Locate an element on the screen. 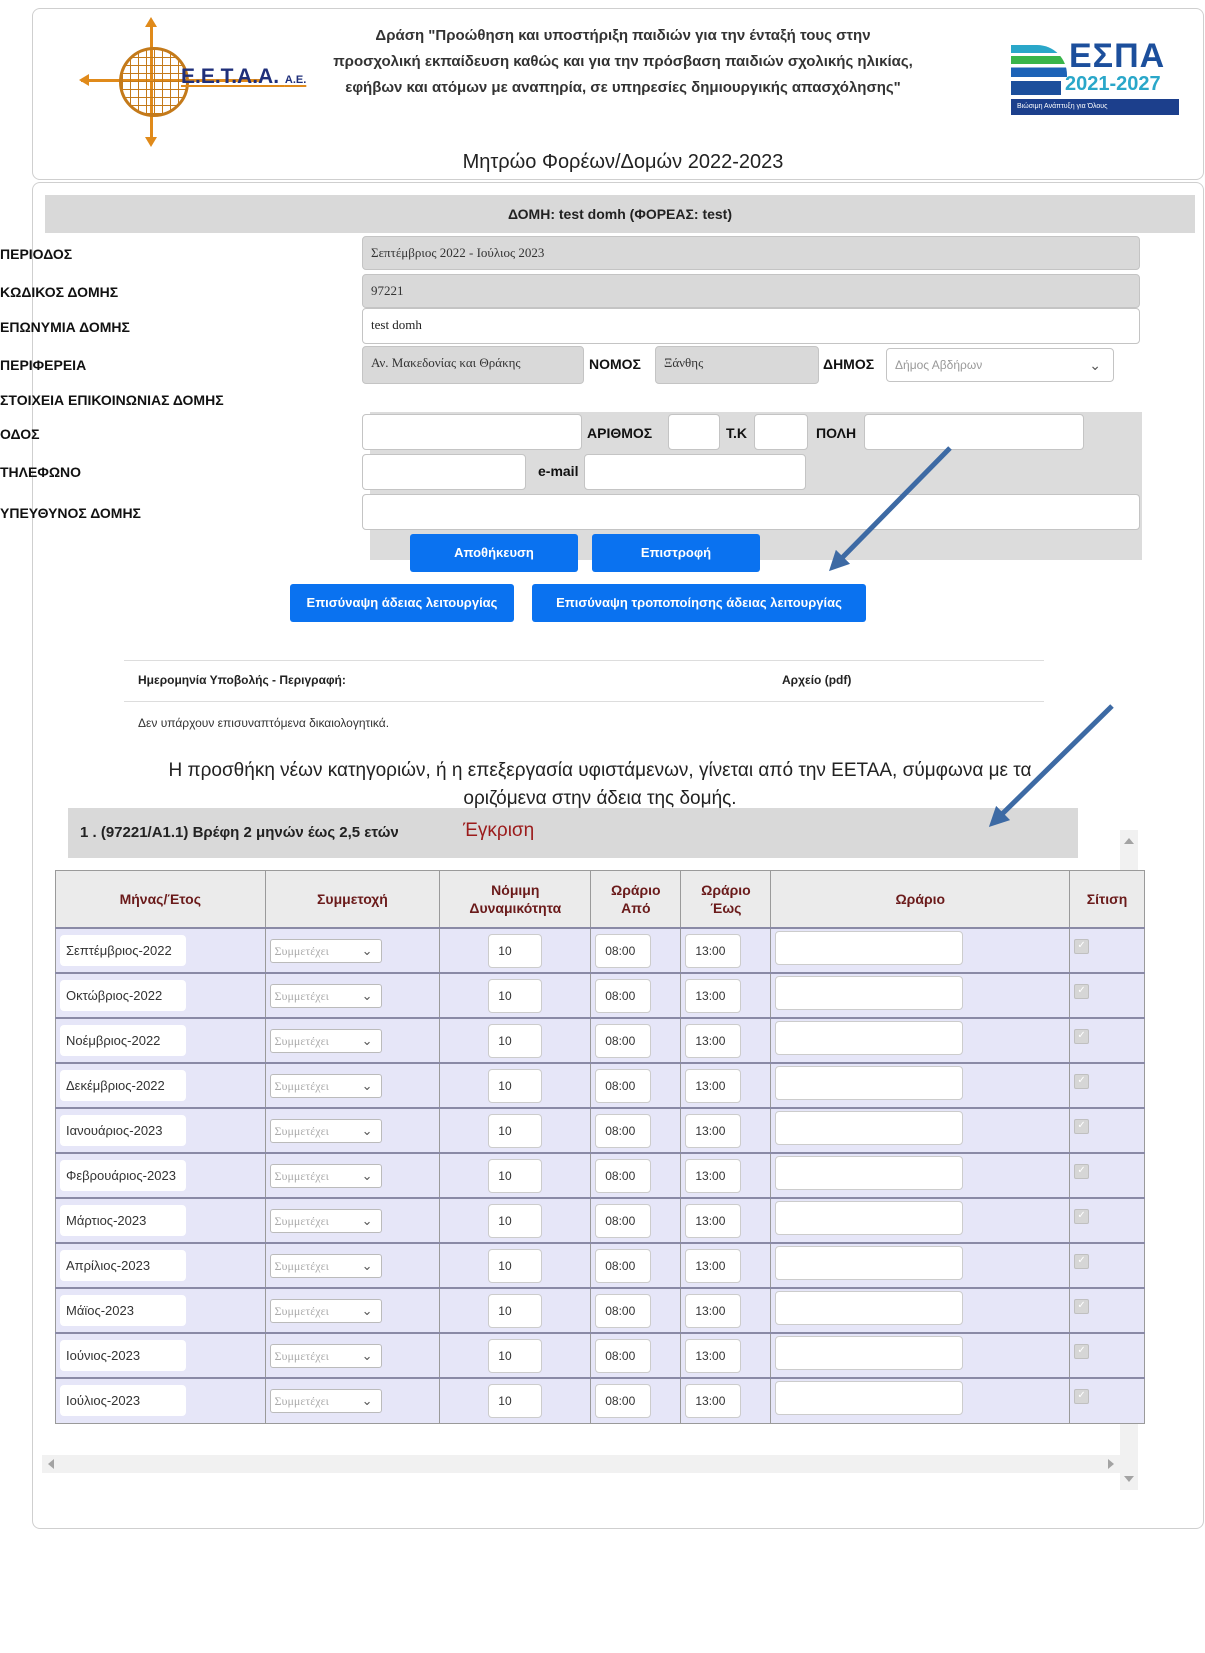  annotation-arrows is located at coordinates (971, 637).